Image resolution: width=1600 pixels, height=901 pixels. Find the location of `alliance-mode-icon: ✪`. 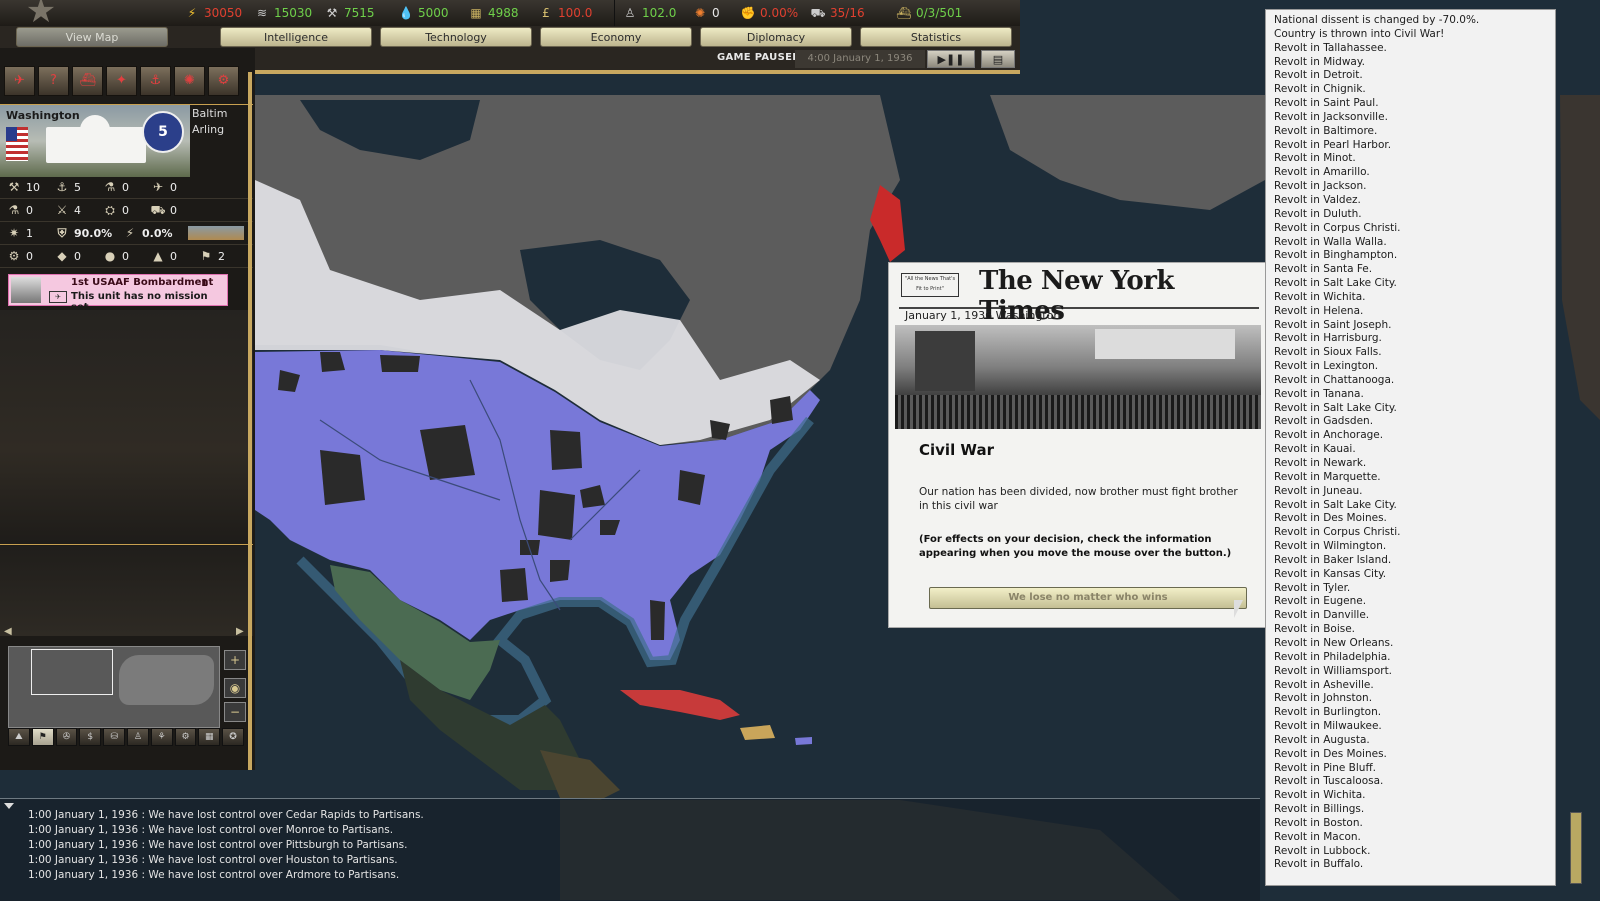

alliance-mode-icon: ✪ is located at coordinates (233, 737).